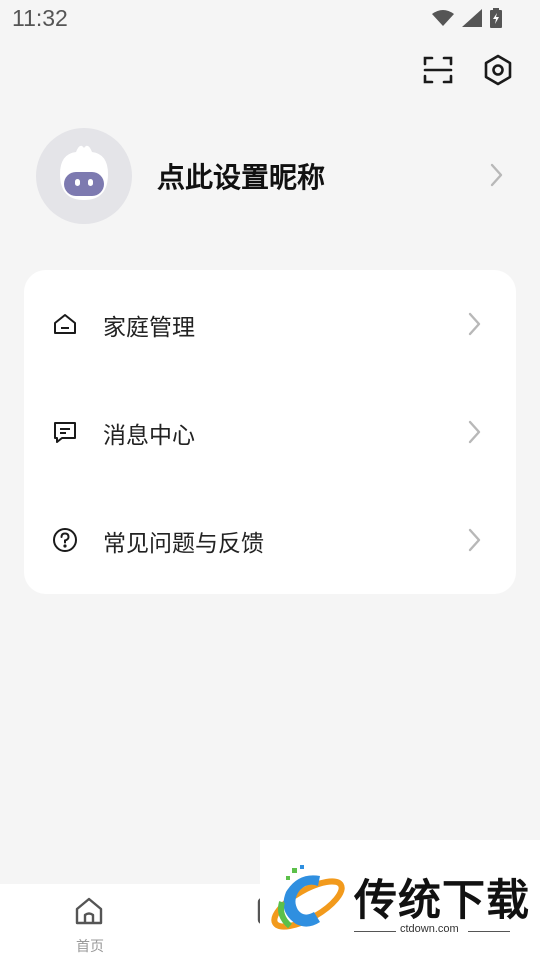  I want to click on watermark-logo, so click(308, 897).